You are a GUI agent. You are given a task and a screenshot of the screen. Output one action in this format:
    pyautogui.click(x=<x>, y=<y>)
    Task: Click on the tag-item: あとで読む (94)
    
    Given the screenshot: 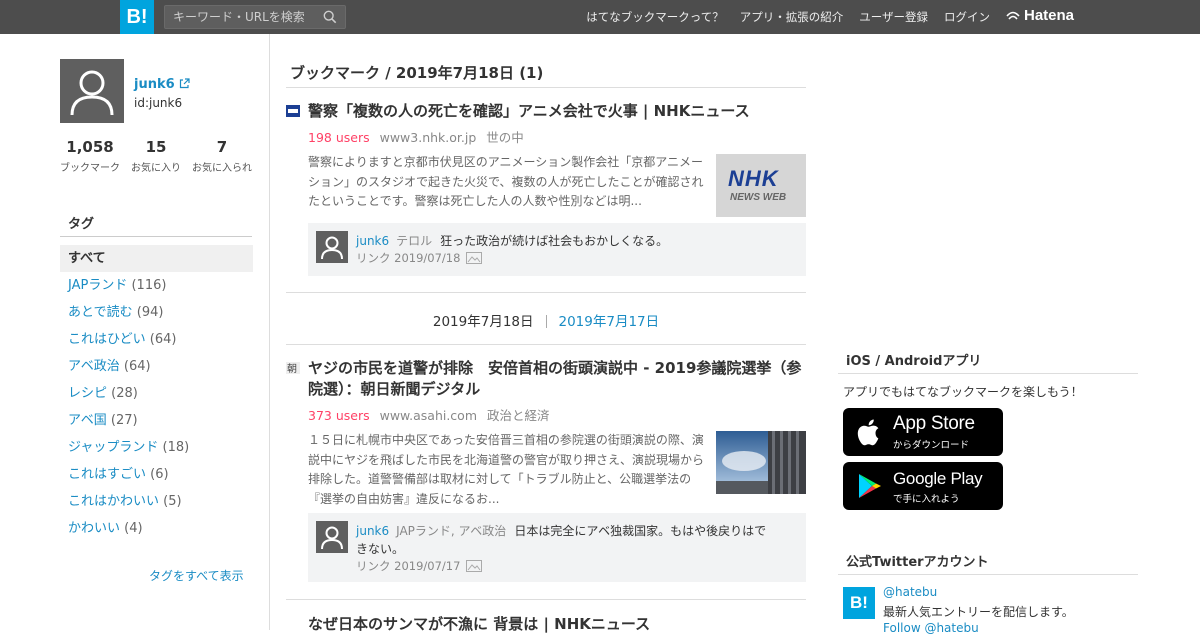 What is the action you would take?
    pyautogui.click(x=156, y=312)
    